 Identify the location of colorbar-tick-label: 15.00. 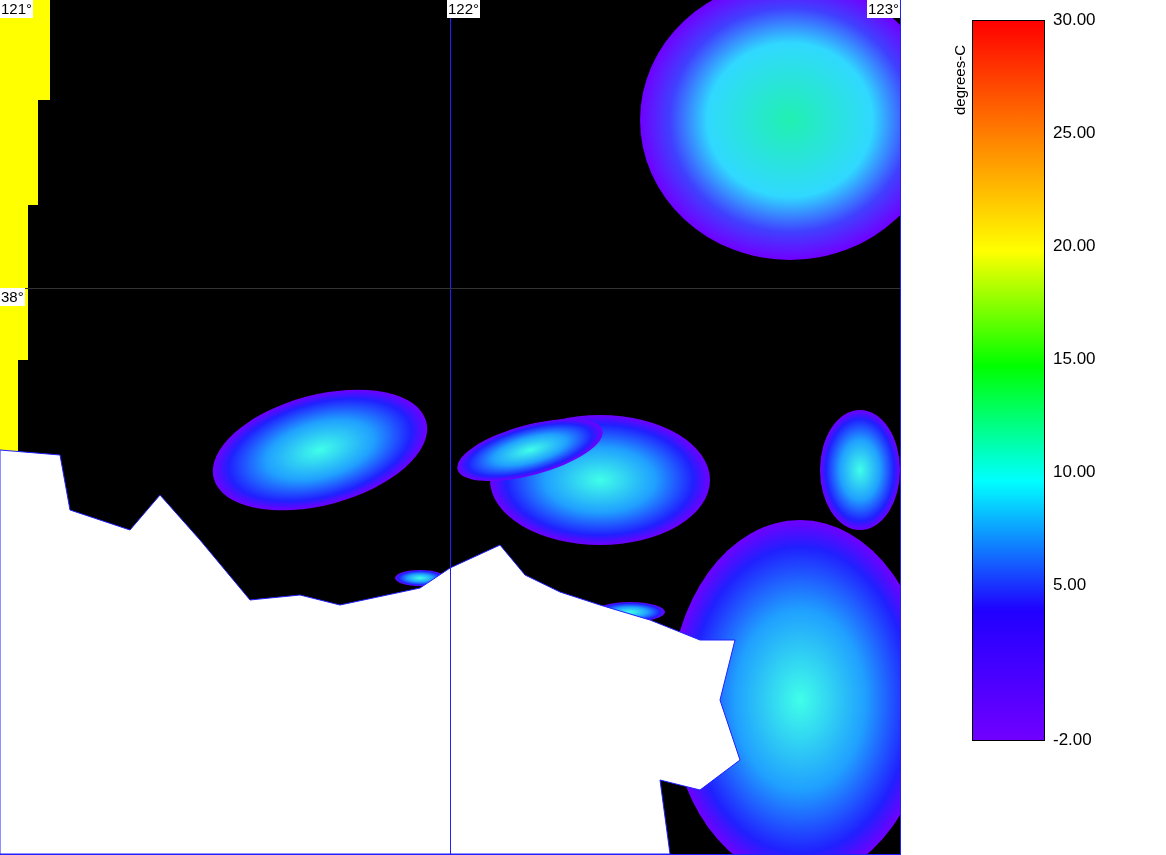
(1074, 359).